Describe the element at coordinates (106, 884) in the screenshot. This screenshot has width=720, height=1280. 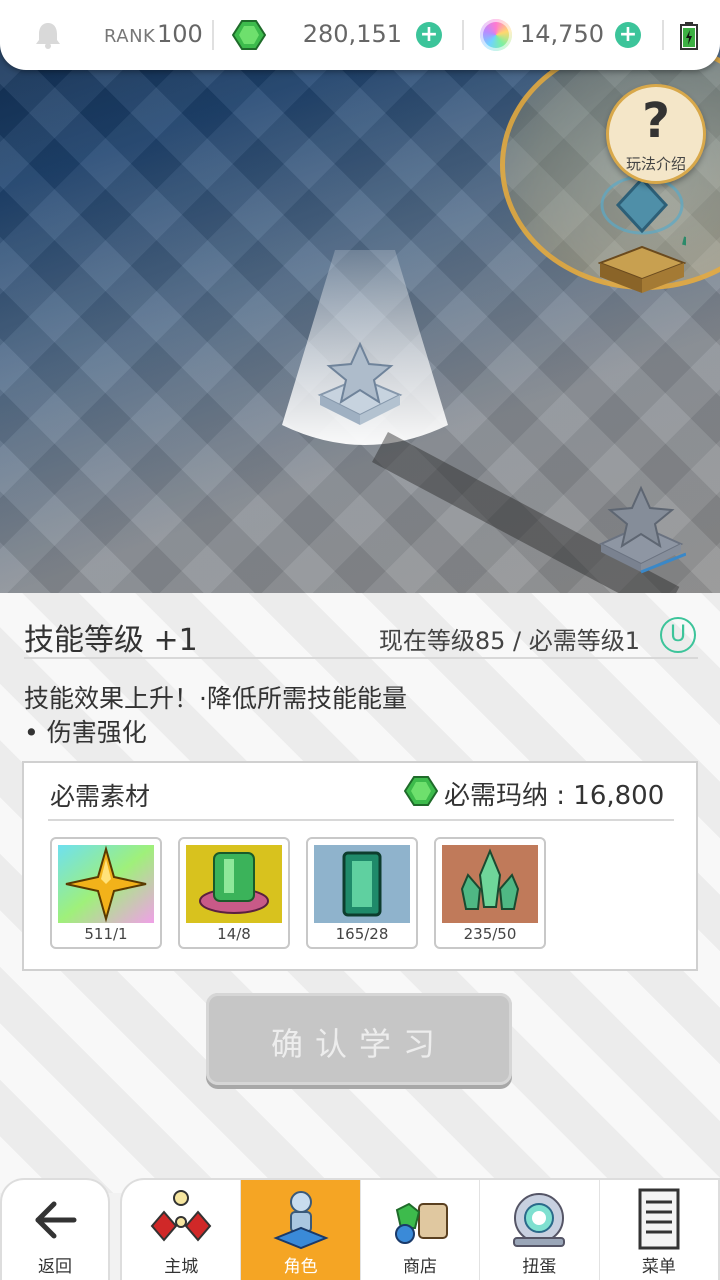
I see `golden-star-icon` at that location.